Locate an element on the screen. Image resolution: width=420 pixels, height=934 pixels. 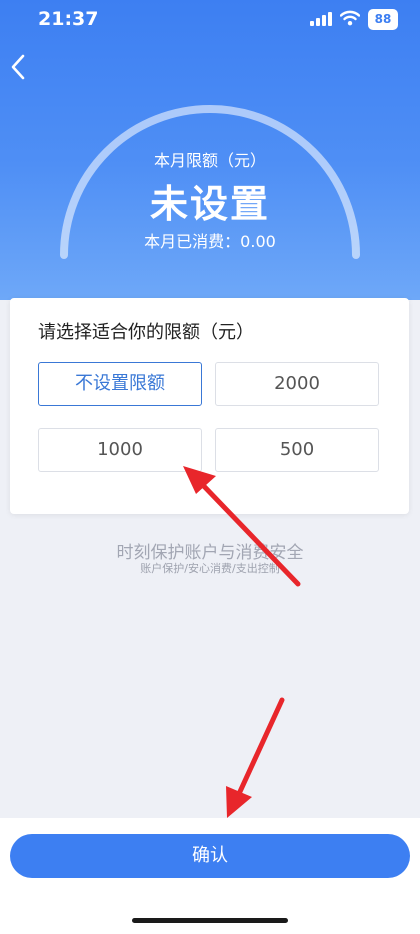
annotation-arrow-icon is located at coordinates (255, 757).